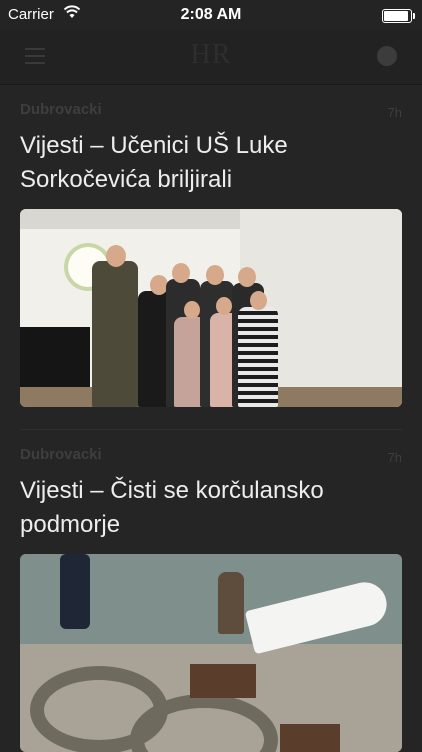  I want to click on battery-icon, so click(398, 16).